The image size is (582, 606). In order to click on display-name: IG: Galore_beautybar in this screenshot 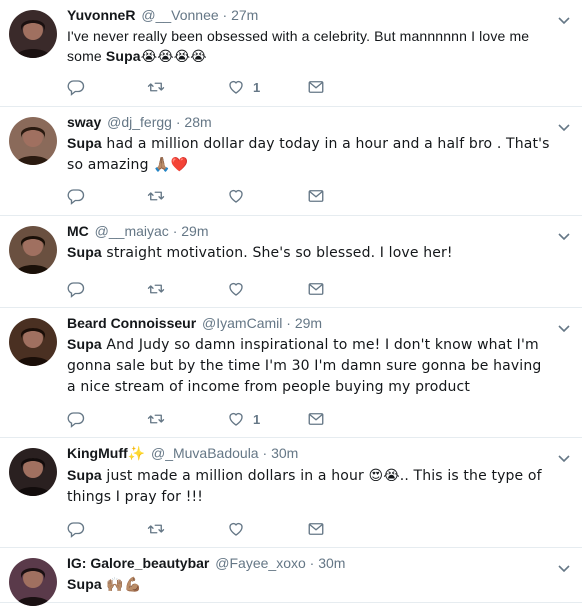, I will do `click(138, 563)`.